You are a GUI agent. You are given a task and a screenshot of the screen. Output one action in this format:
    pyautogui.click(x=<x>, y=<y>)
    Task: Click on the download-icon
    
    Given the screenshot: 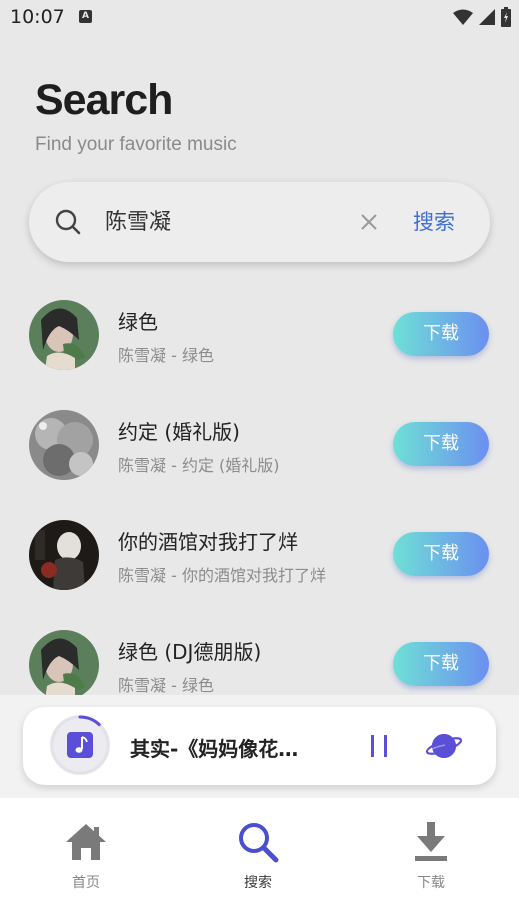 What is the action you would take?
    pyautogui.click(x=431, y=841)
    